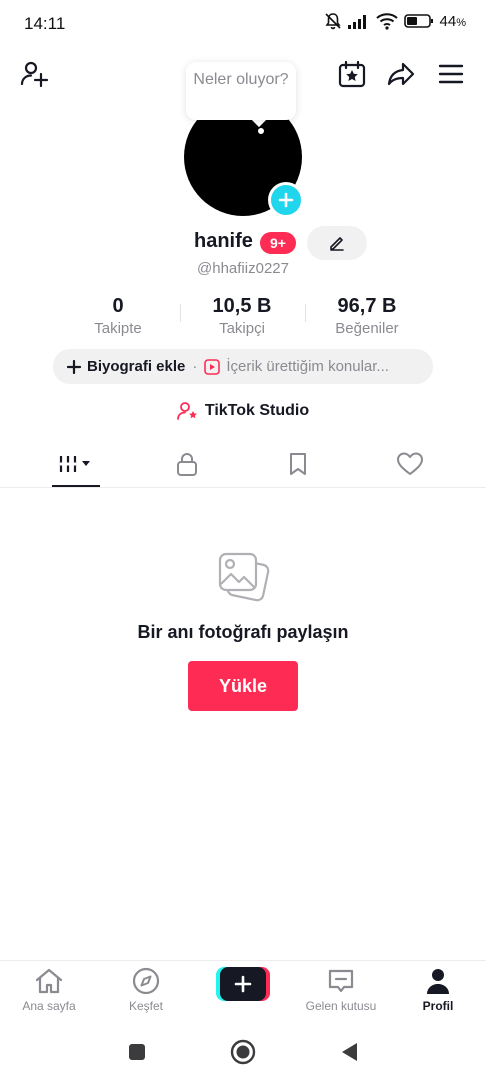 The width and height of the screenshot is (486, 1080). I want to click on stat-followers: 10,5 B Takipçi, so click(242, 316).